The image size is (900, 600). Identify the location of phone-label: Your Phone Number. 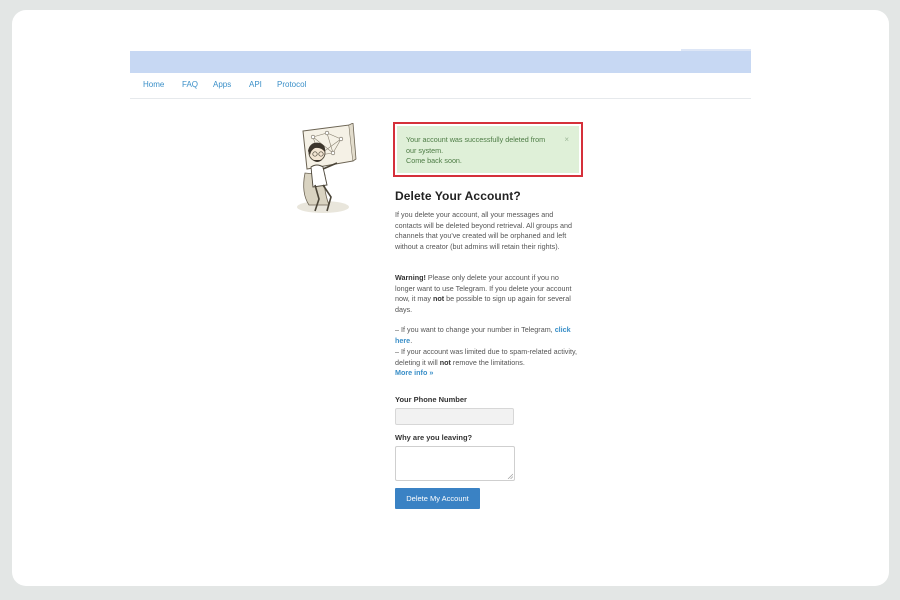
(431, 399).